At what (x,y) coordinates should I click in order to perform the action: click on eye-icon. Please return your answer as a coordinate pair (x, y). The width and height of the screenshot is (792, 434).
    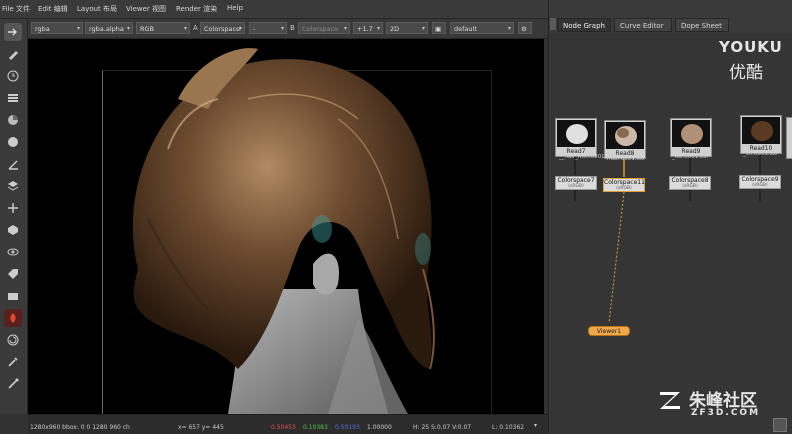
    Looking at the image, I should click on (13, 252).